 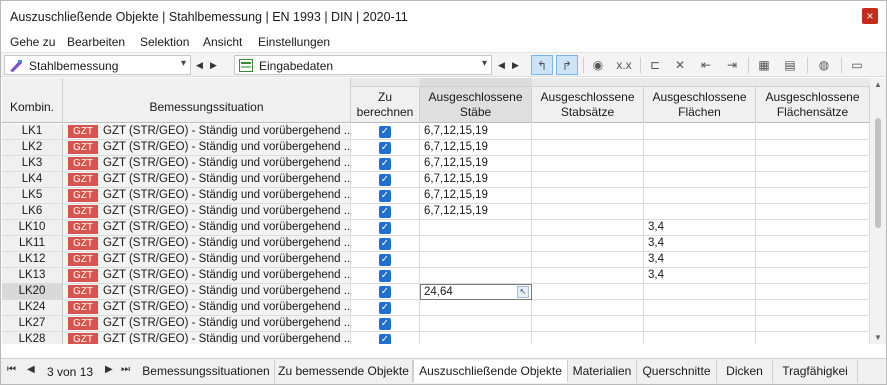 I want to click on insert-row-icon: ⊏, so click(x=655, y=65).